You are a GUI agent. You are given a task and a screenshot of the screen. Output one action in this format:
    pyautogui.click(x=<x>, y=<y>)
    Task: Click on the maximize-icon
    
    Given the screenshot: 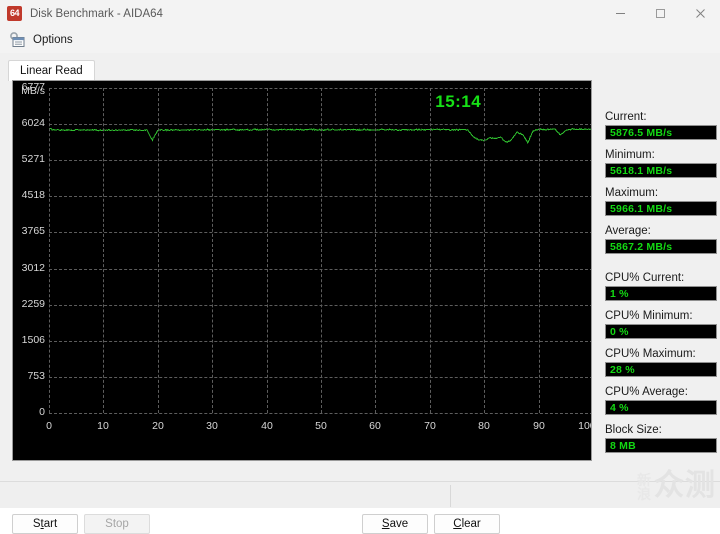 What is the action you would take?
    pyautogui.click(x=660, y=13)
    